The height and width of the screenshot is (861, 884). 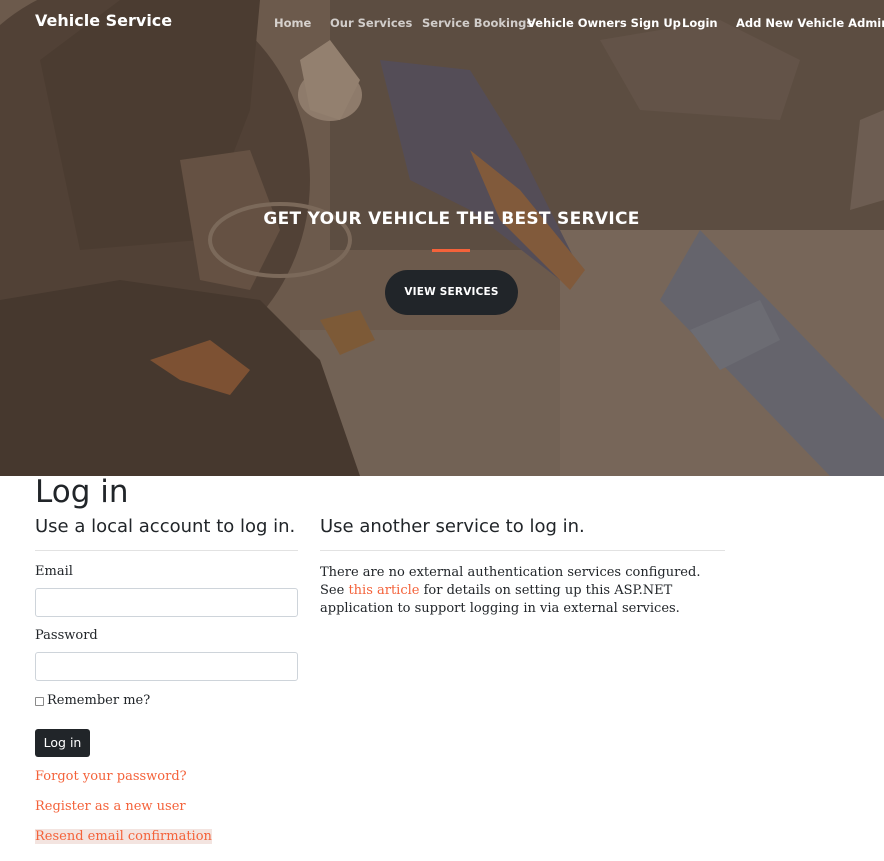 I want to click on password-field, so click(x=166, y=666).